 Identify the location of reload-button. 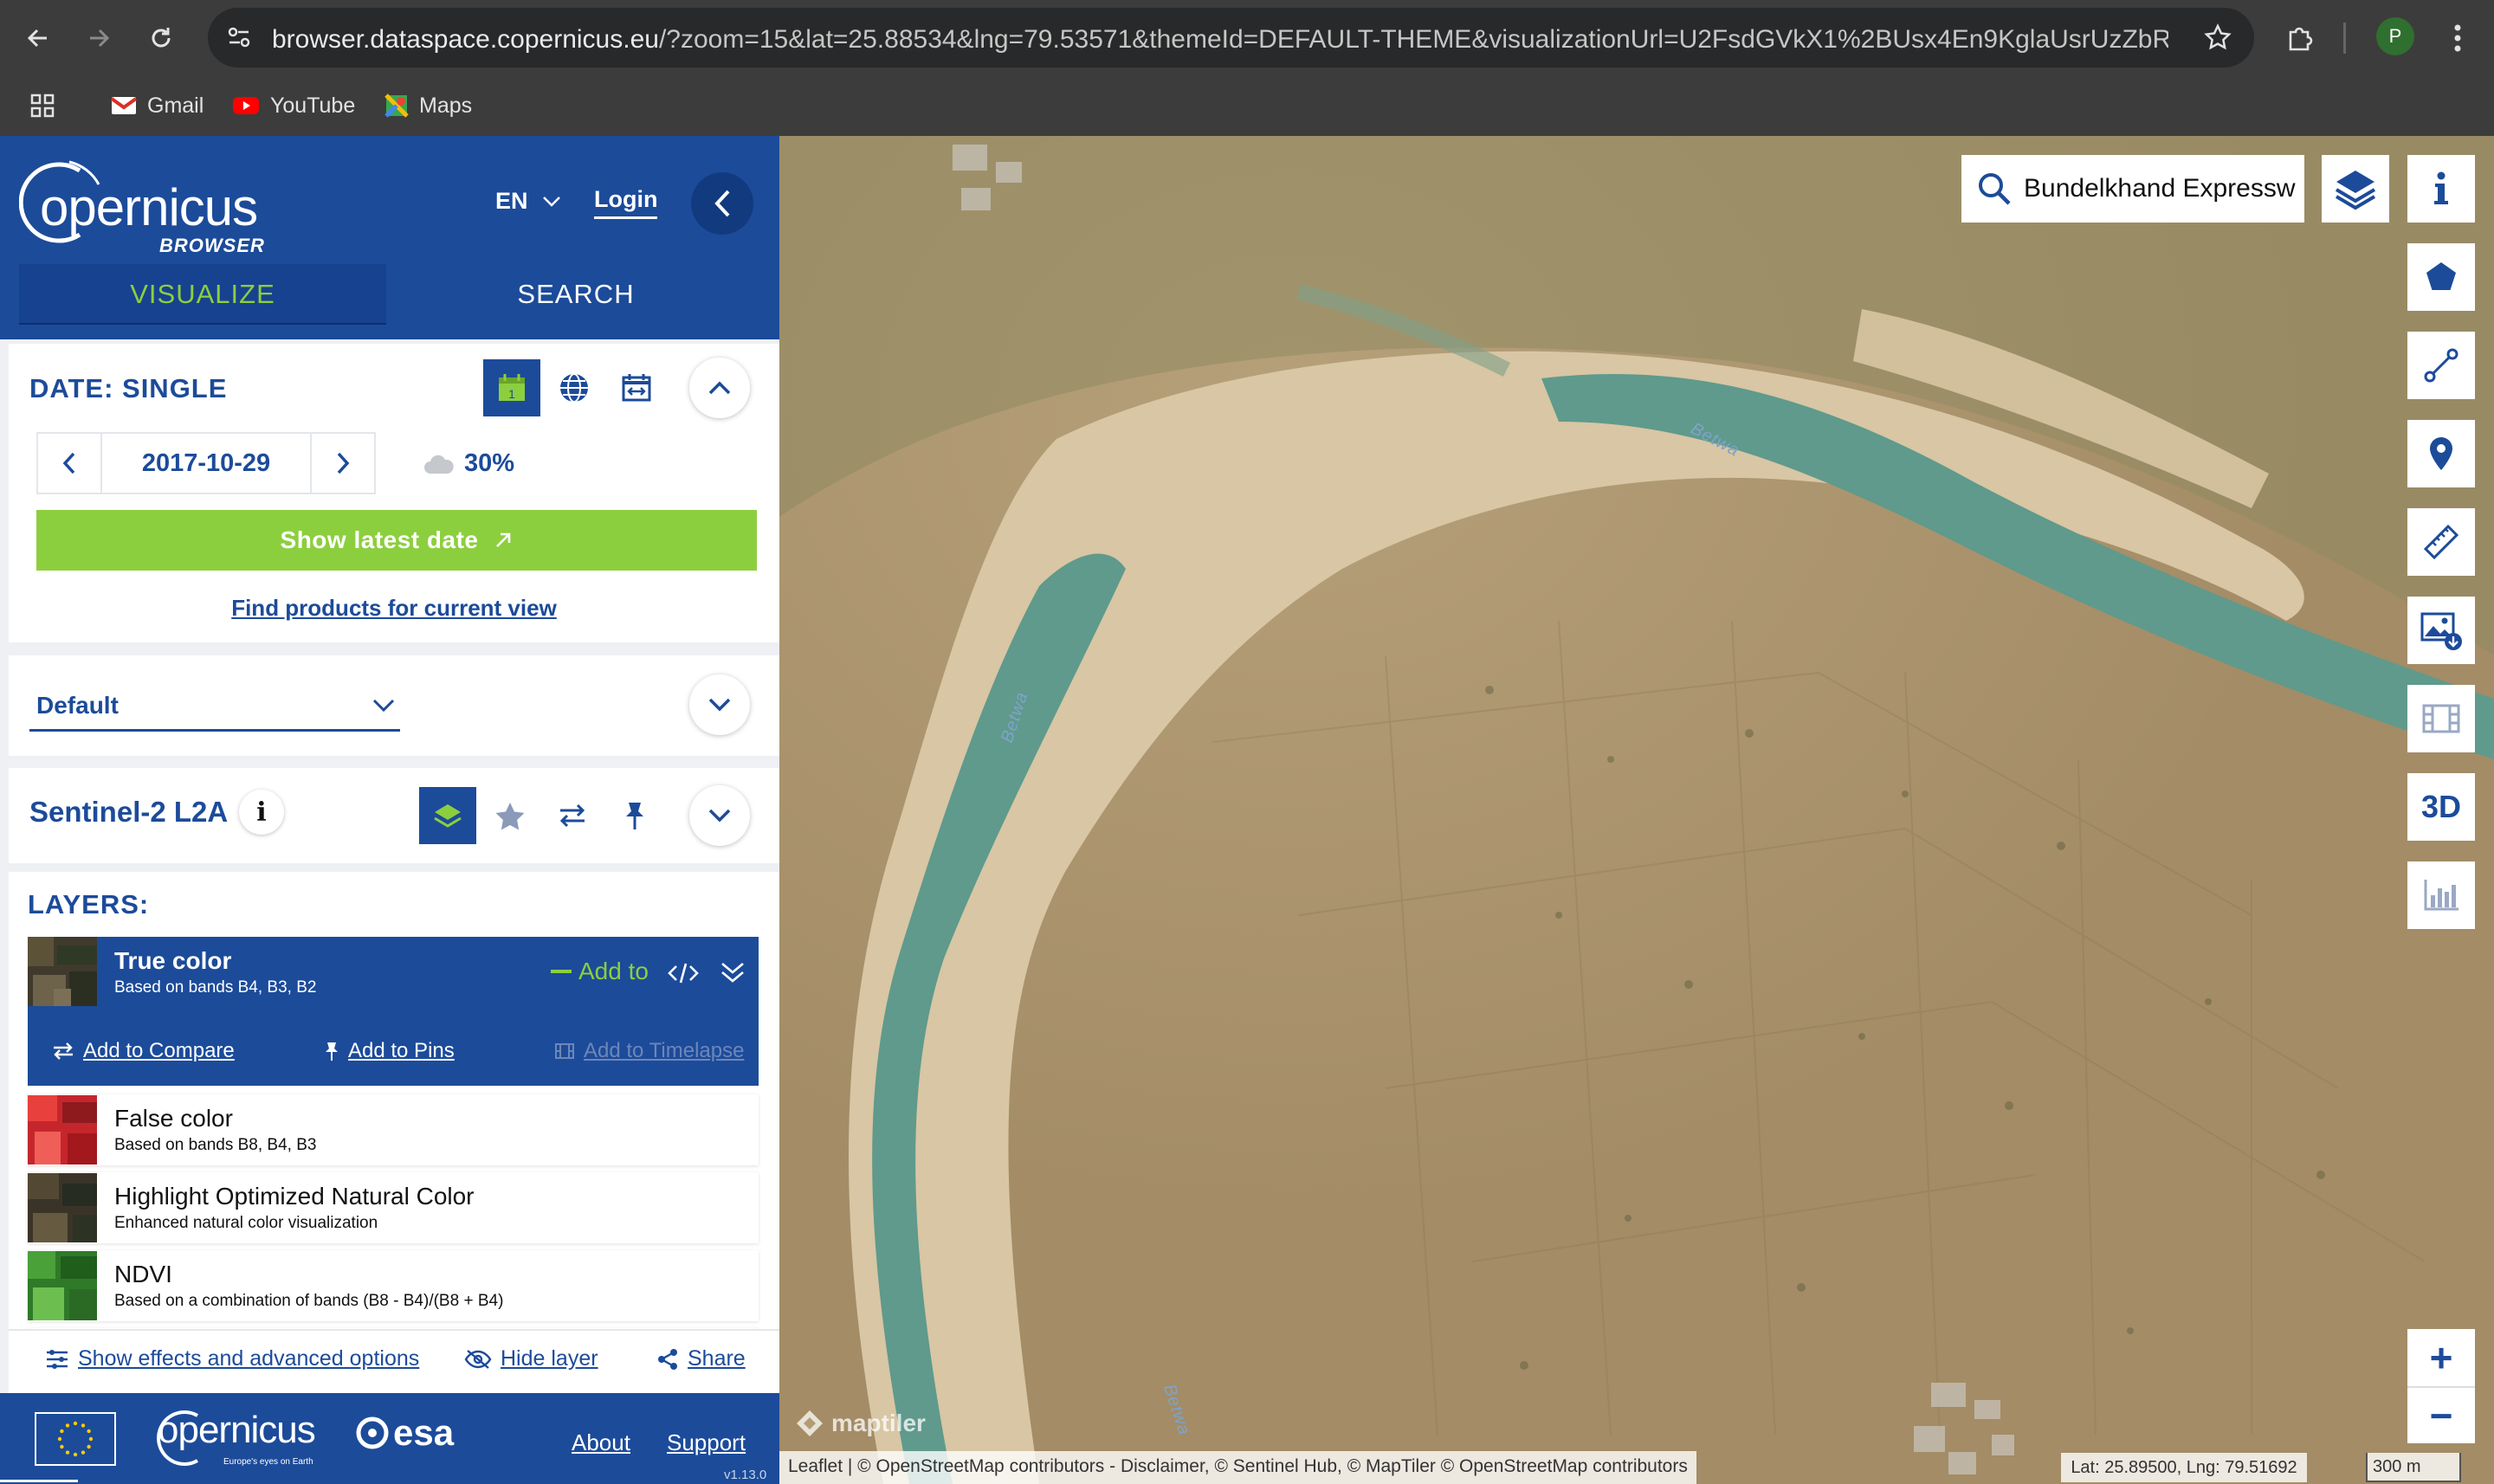
(161, 38).